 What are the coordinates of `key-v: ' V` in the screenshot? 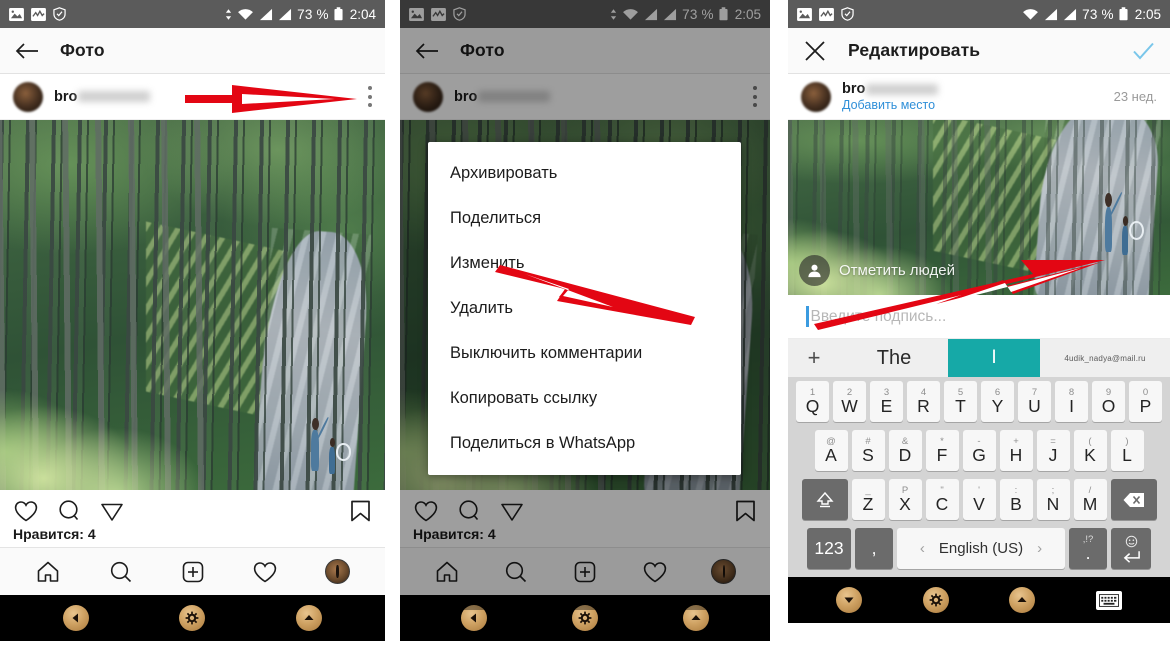 It's located at (979, 499).